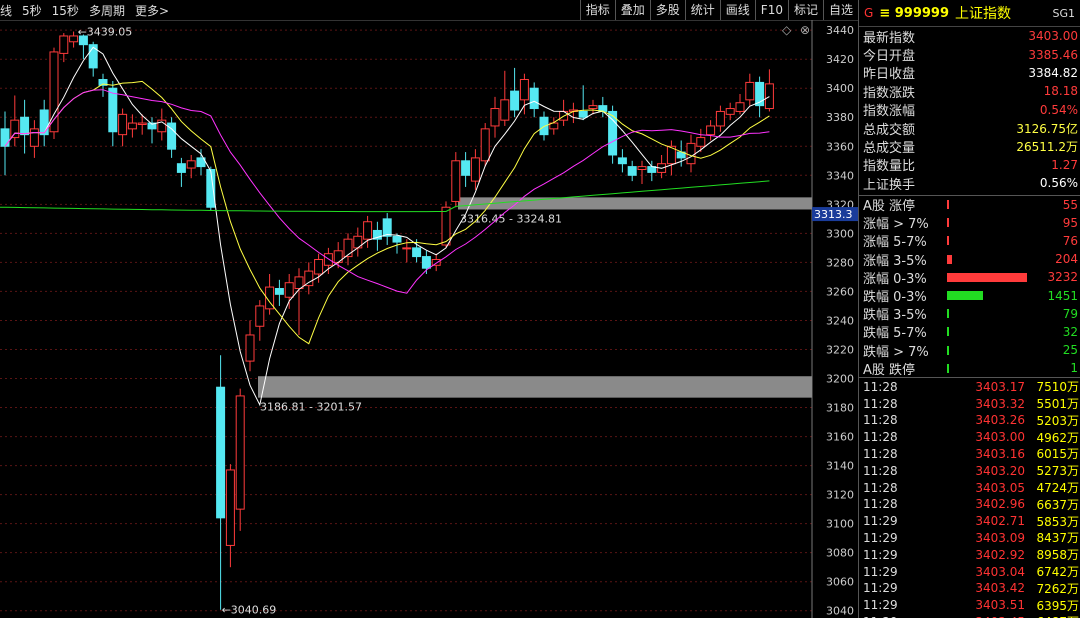 The height and width of the screenshot is (618, 1080). What do you see at coordinates (1063, 13) in the screenshot?
I see `sg-label: SG1` at bounding box center [1063, 13].